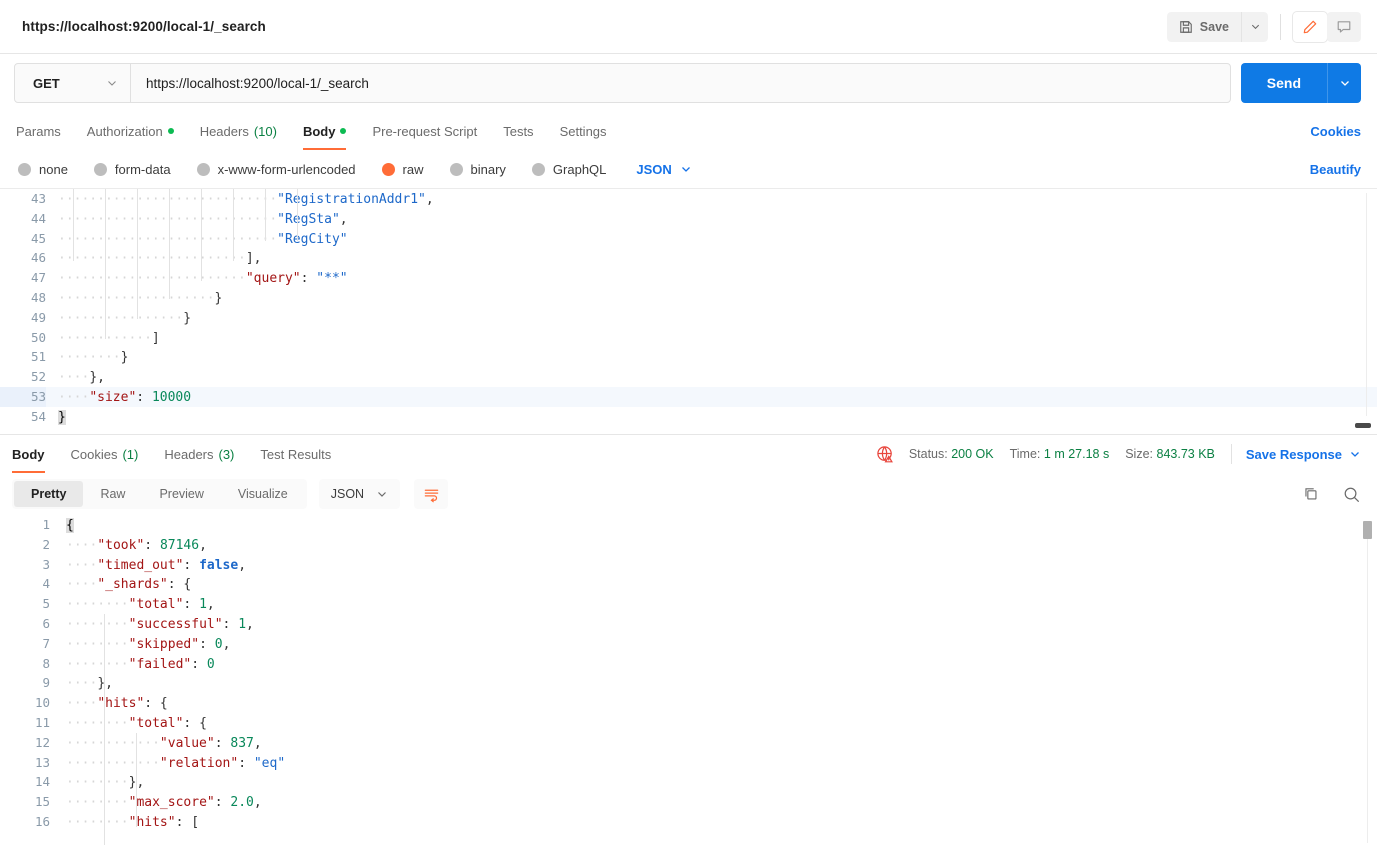 This screenshot has width=1377, height=867. I want to click on request-tab-label: Tests, so click(518, 131).